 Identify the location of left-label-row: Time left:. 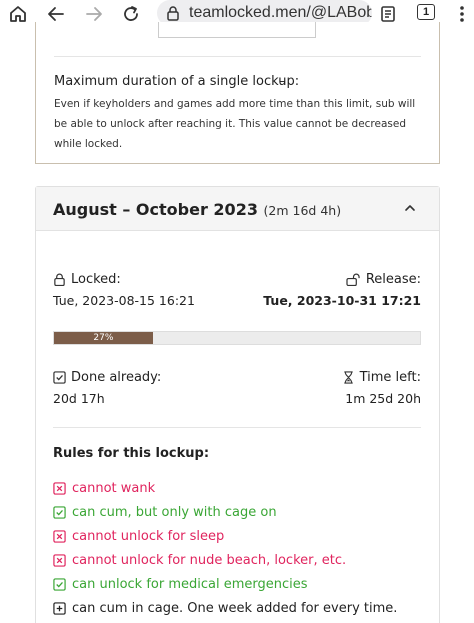
(381, 377).